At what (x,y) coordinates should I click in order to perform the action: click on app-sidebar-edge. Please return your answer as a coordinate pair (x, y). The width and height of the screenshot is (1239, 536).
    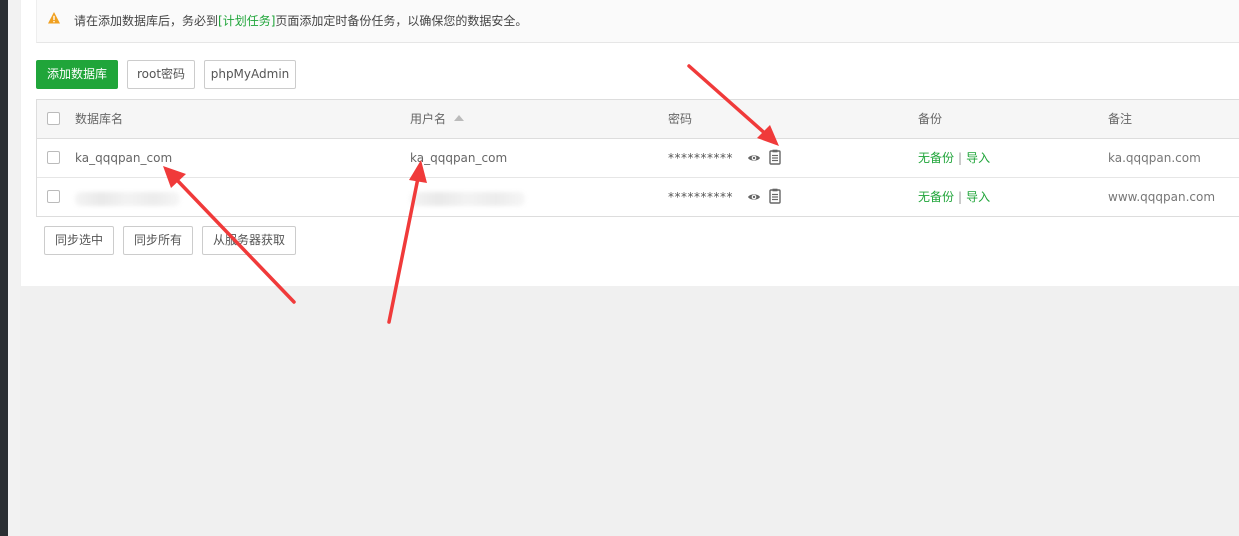
    Looking at the image, I should click on (4, 268).